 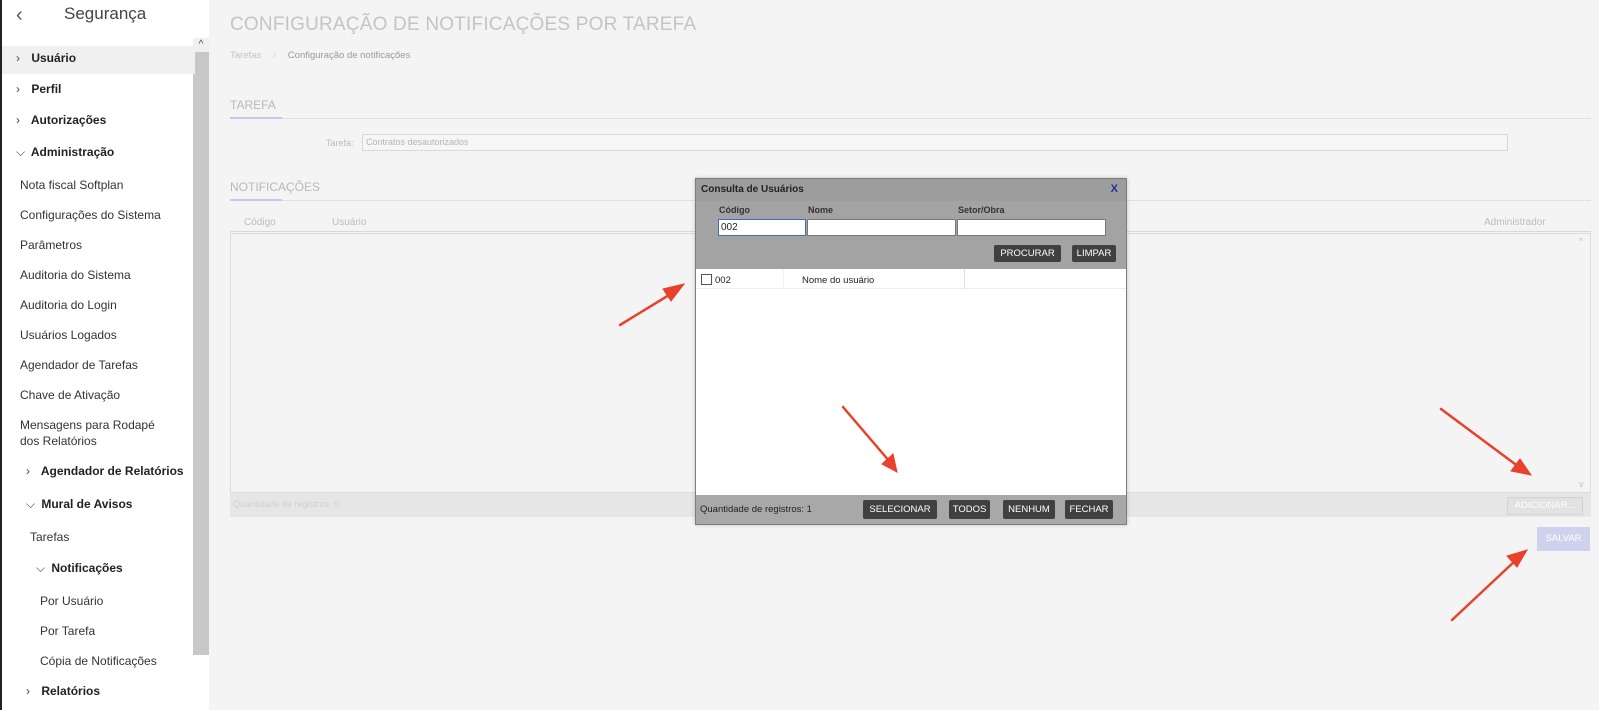 What do you see at coordinates (201, 45) in the screenshot?
I see `scroll-up-icon: ^` at bounding box center [201, 45].